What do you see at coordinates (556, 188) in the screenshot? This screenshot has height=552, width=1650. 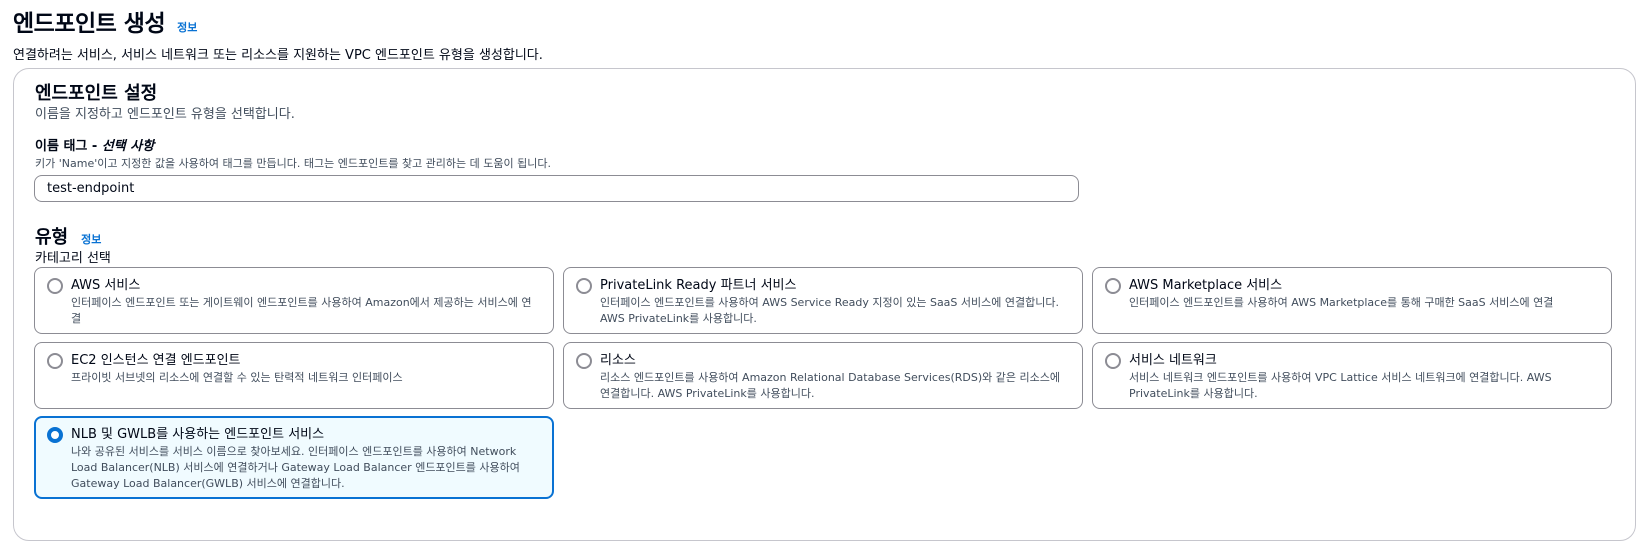 I see `name-tag-input` at bounding box center [556, 188].